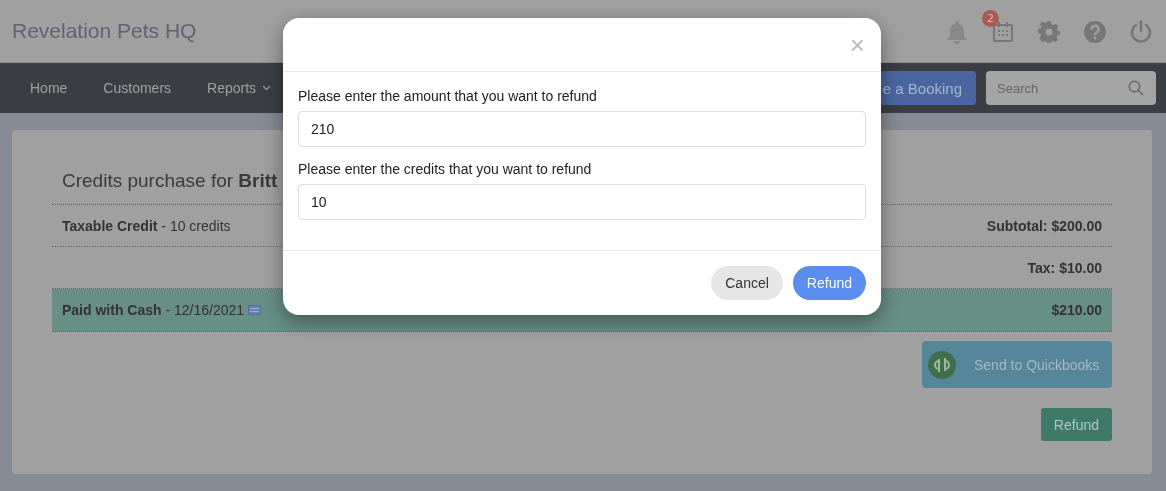 This screenshot has width=1166, height=491. I want to click on amount: $210.00, so click(1076, 310).